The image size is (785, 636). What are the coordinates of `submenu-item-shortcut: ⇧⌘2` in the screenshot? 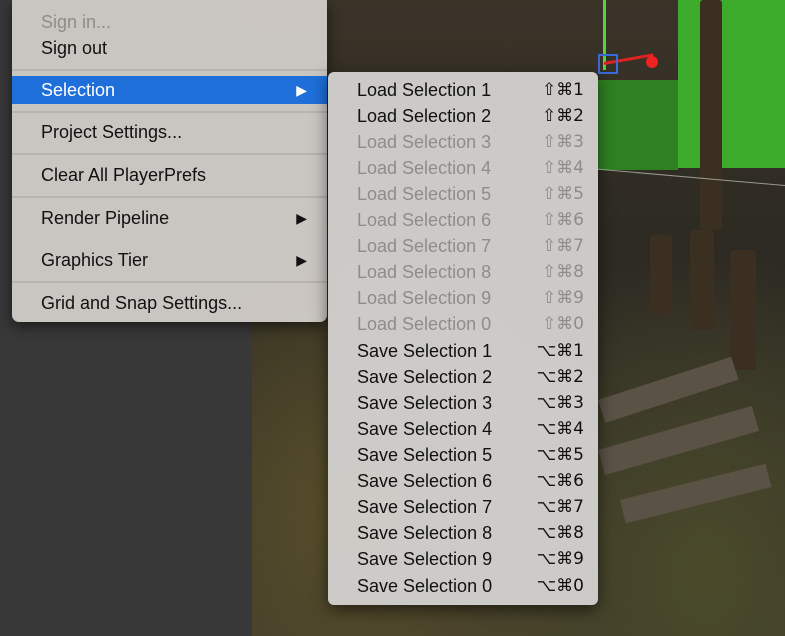 It's located at (562, 116).